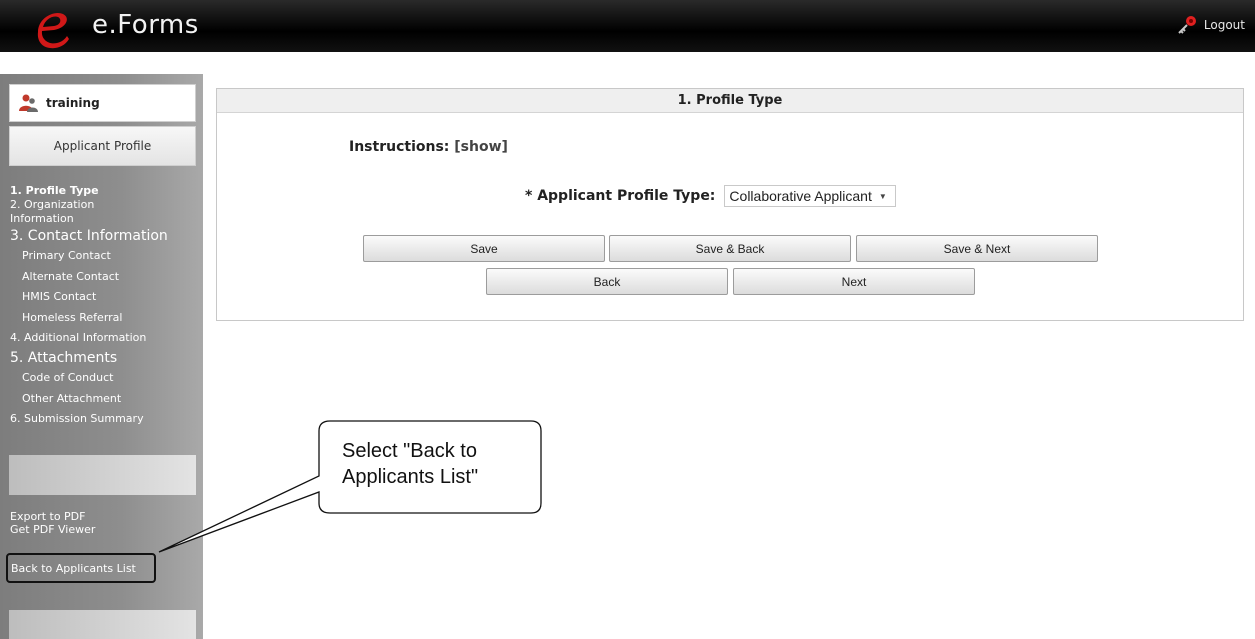  I want to click on sidebar-item-alternate-contact: Alternate Contact, so click(105, 277).